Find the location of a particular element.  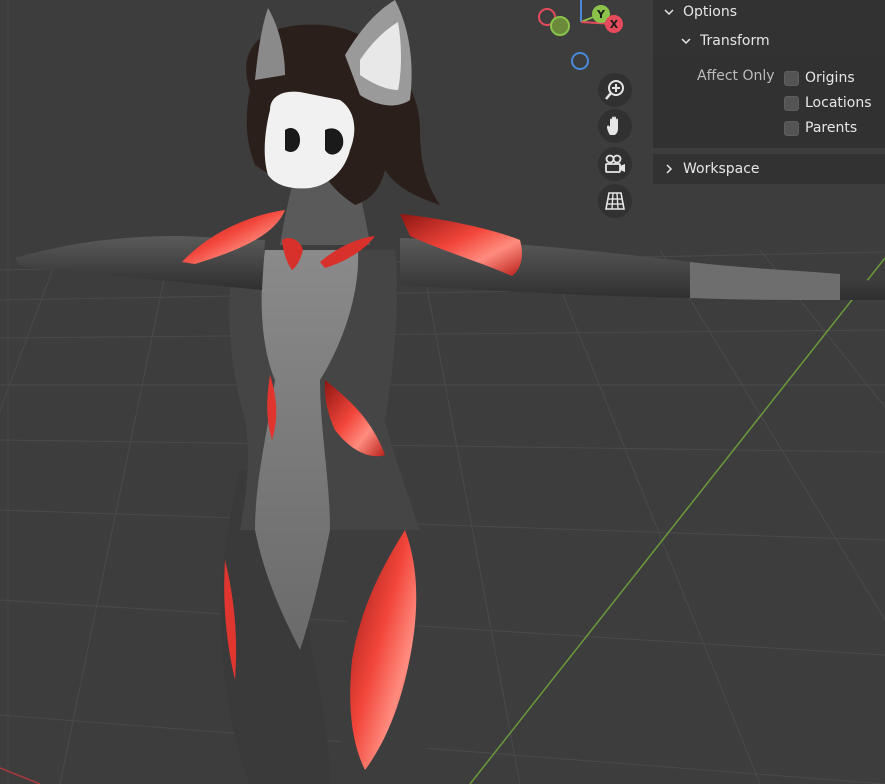

camera-view-icon is located at coordinates (615, 163).